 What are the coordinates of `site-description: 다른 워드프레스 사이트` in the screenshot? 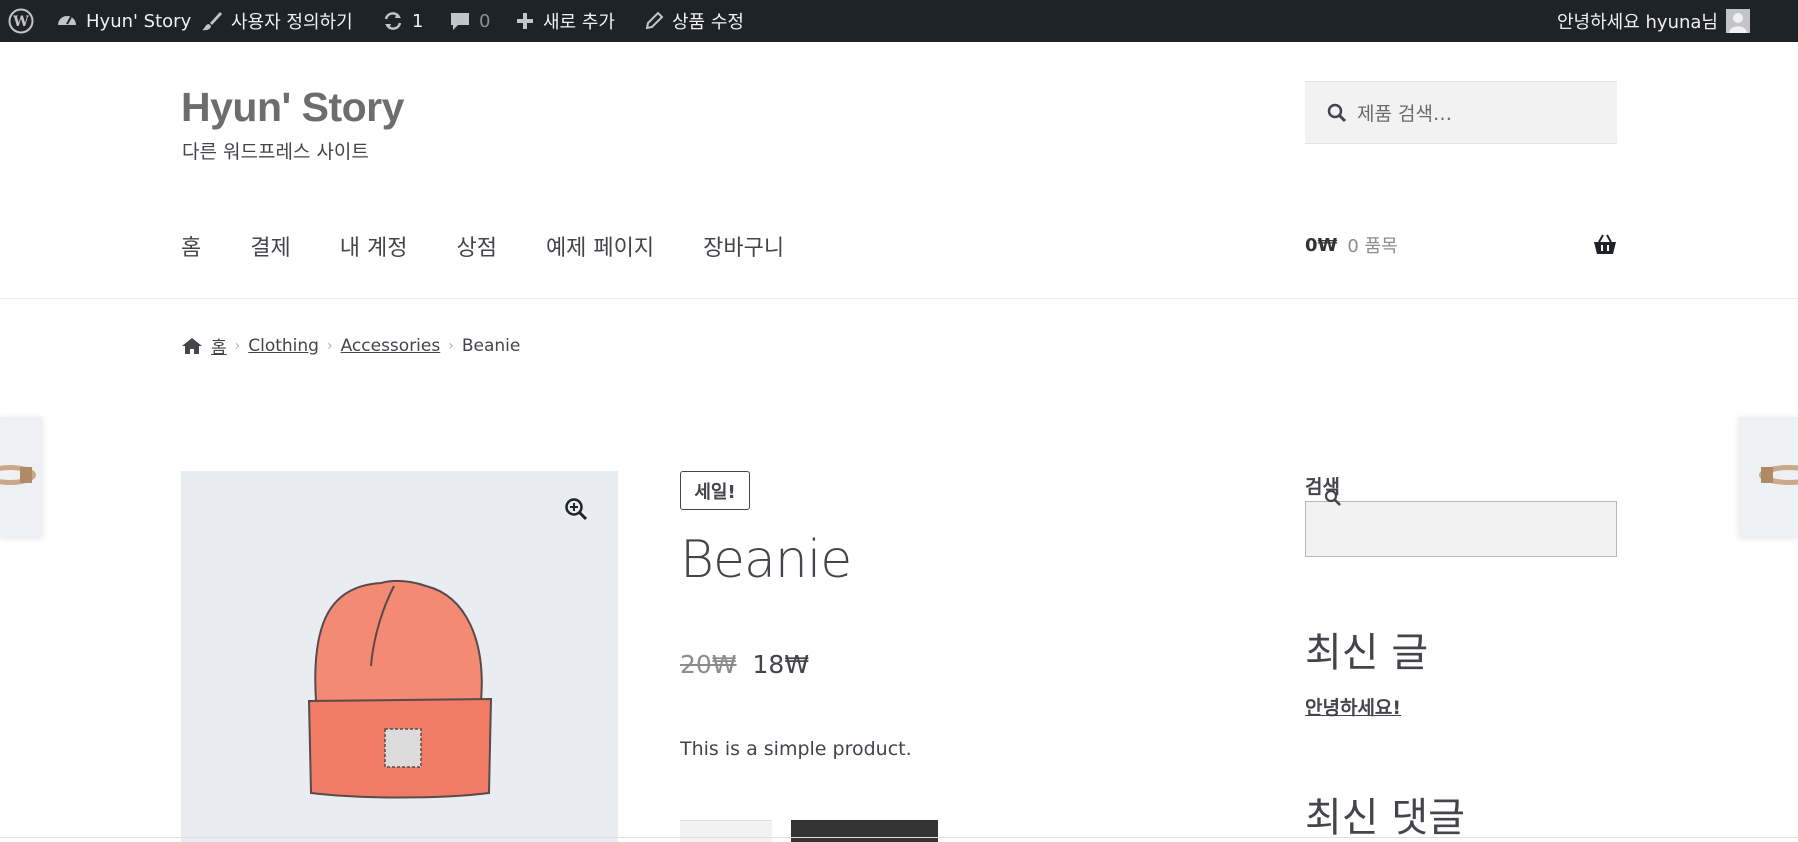 It's located at (275, 152).